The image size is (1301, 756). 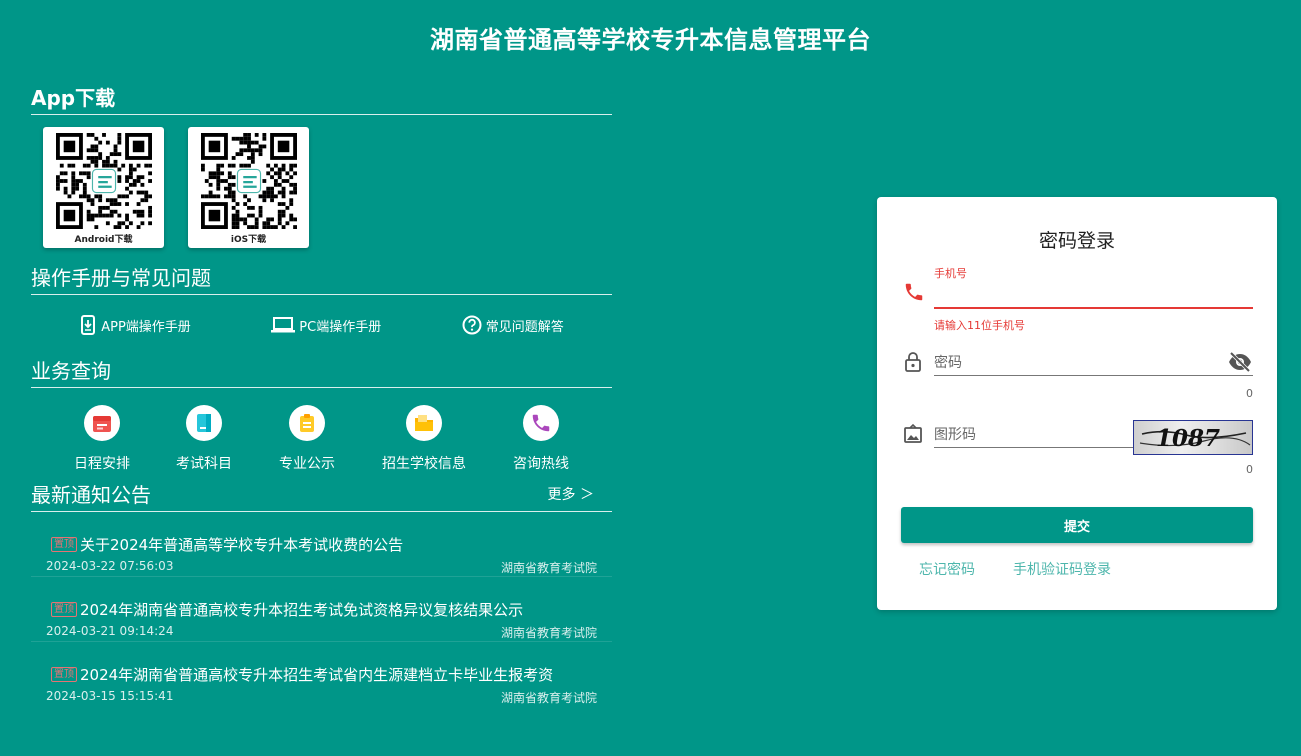 What do you see at coordinates (204, 423) in the screenshot?
I see `book-icon` at bounding box center [204, 423].